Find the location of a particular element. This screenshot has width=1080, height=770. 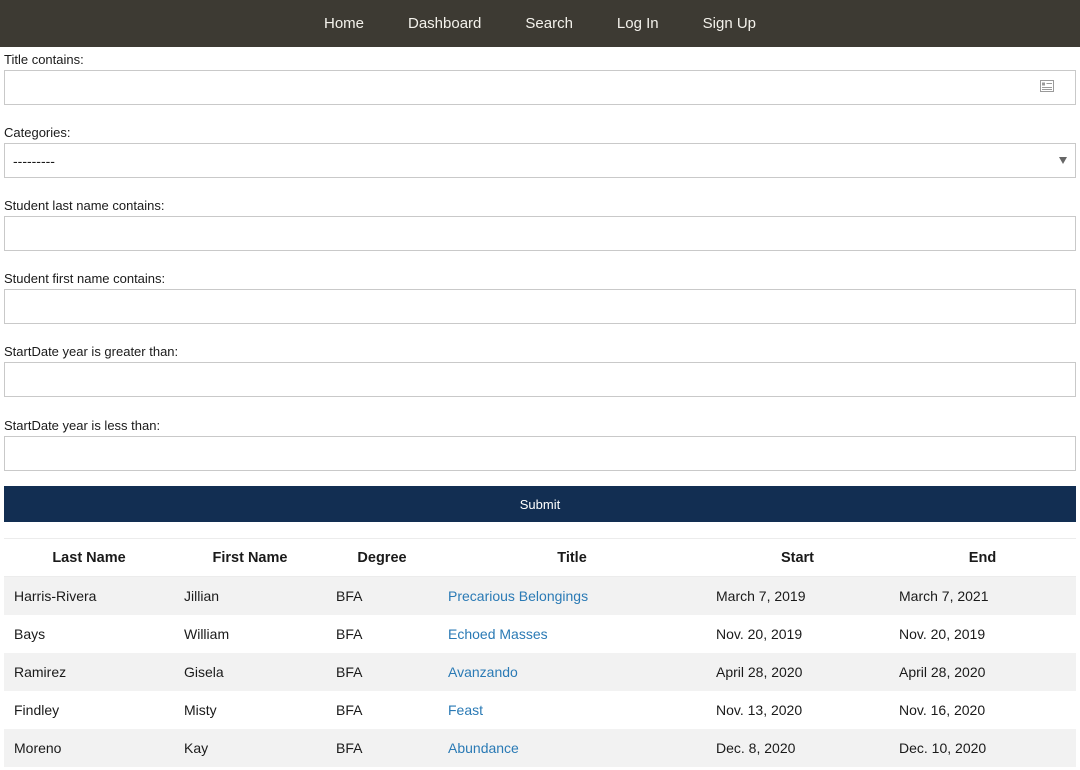

start-year-lt-input is located at coordinates (540, 453).